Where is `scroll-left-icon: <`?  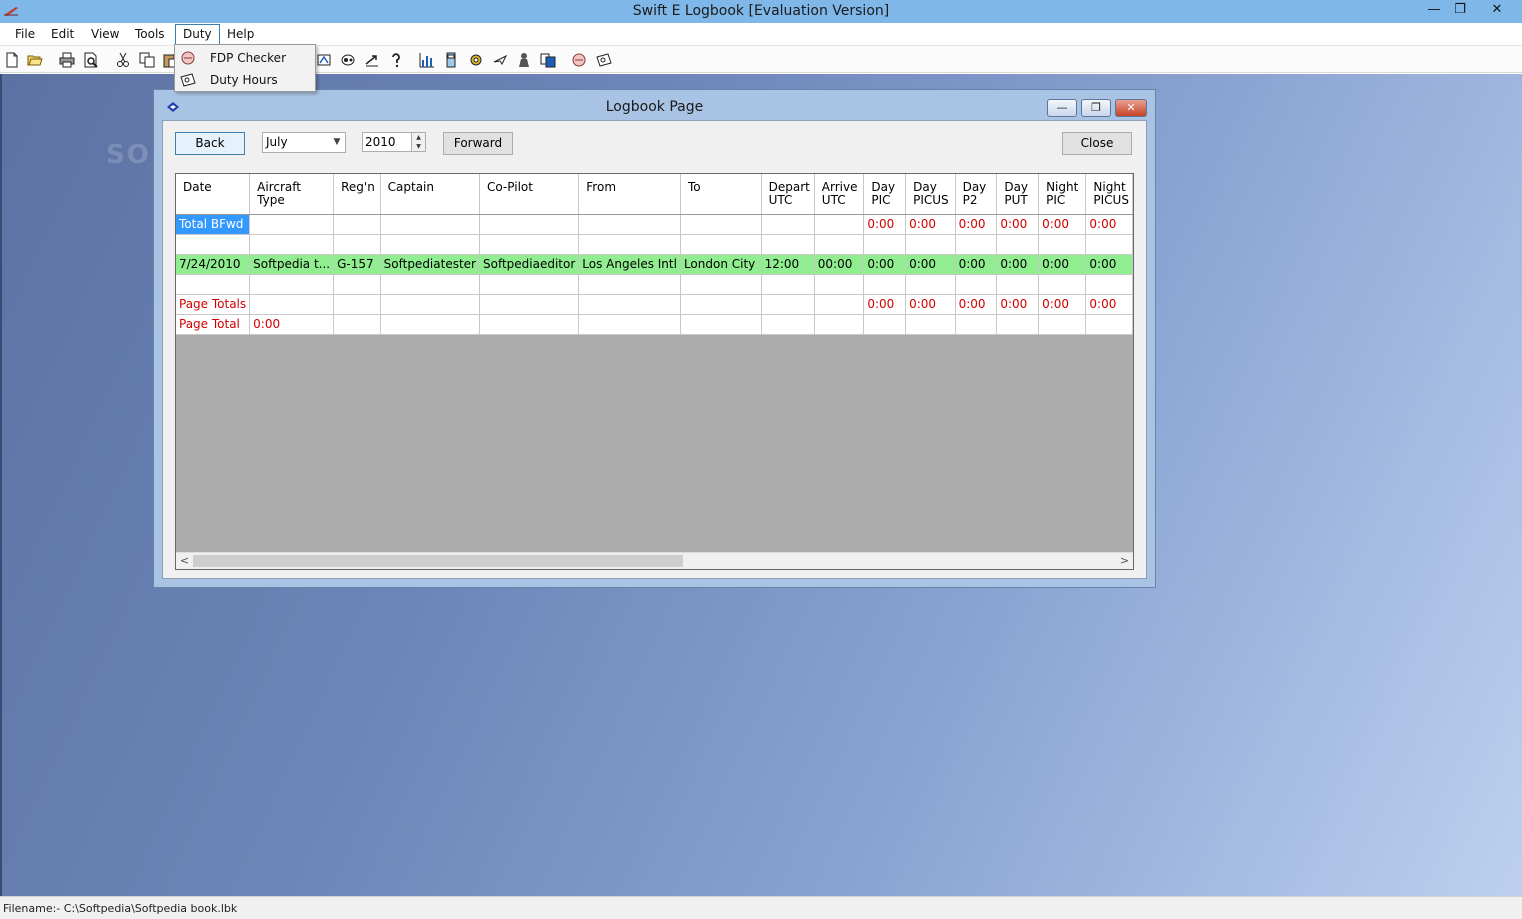
scroll-left-icon: < is located at coordinates (184, 561).